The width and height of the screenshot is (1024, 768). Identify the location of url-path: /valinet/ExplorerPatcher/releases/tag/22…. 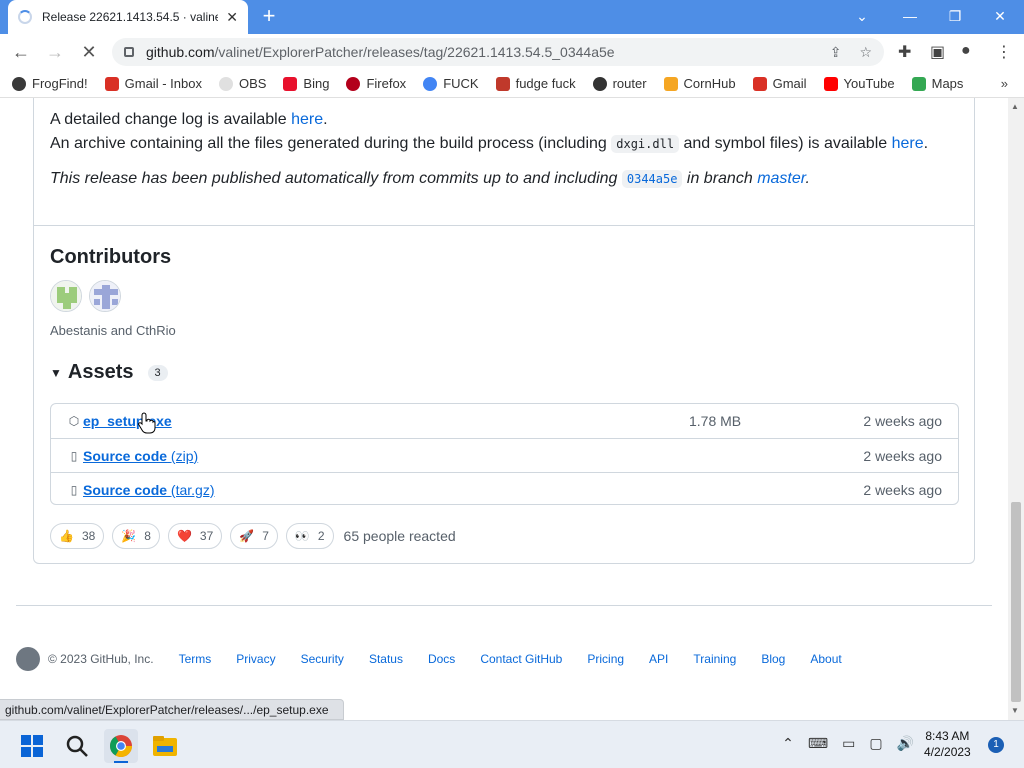
(414, 52).